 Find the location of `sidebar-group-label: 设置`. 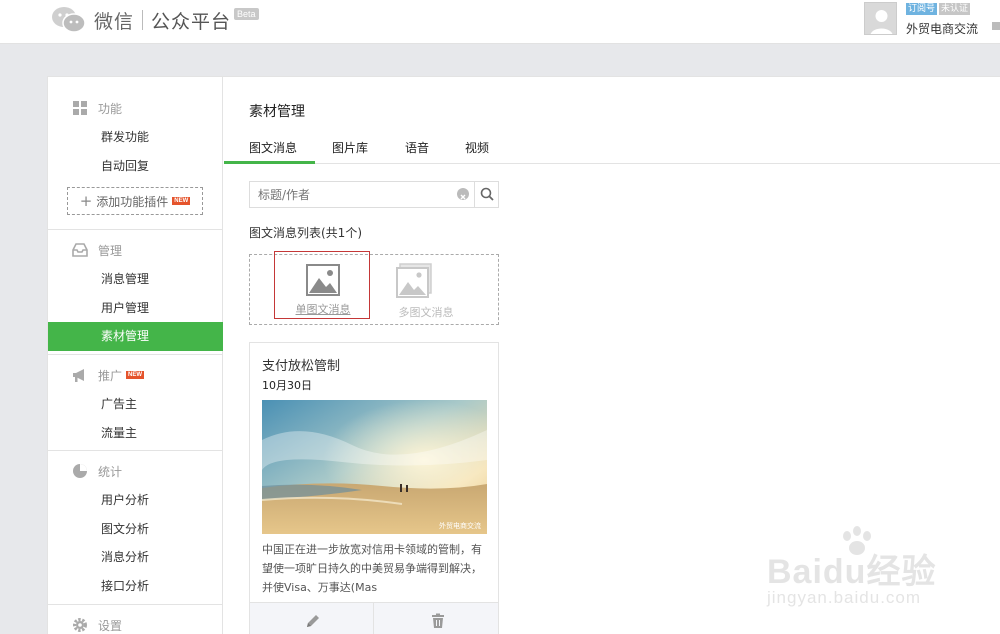

sidebar-group-label: 设置 is located at coordinates (110, 625).